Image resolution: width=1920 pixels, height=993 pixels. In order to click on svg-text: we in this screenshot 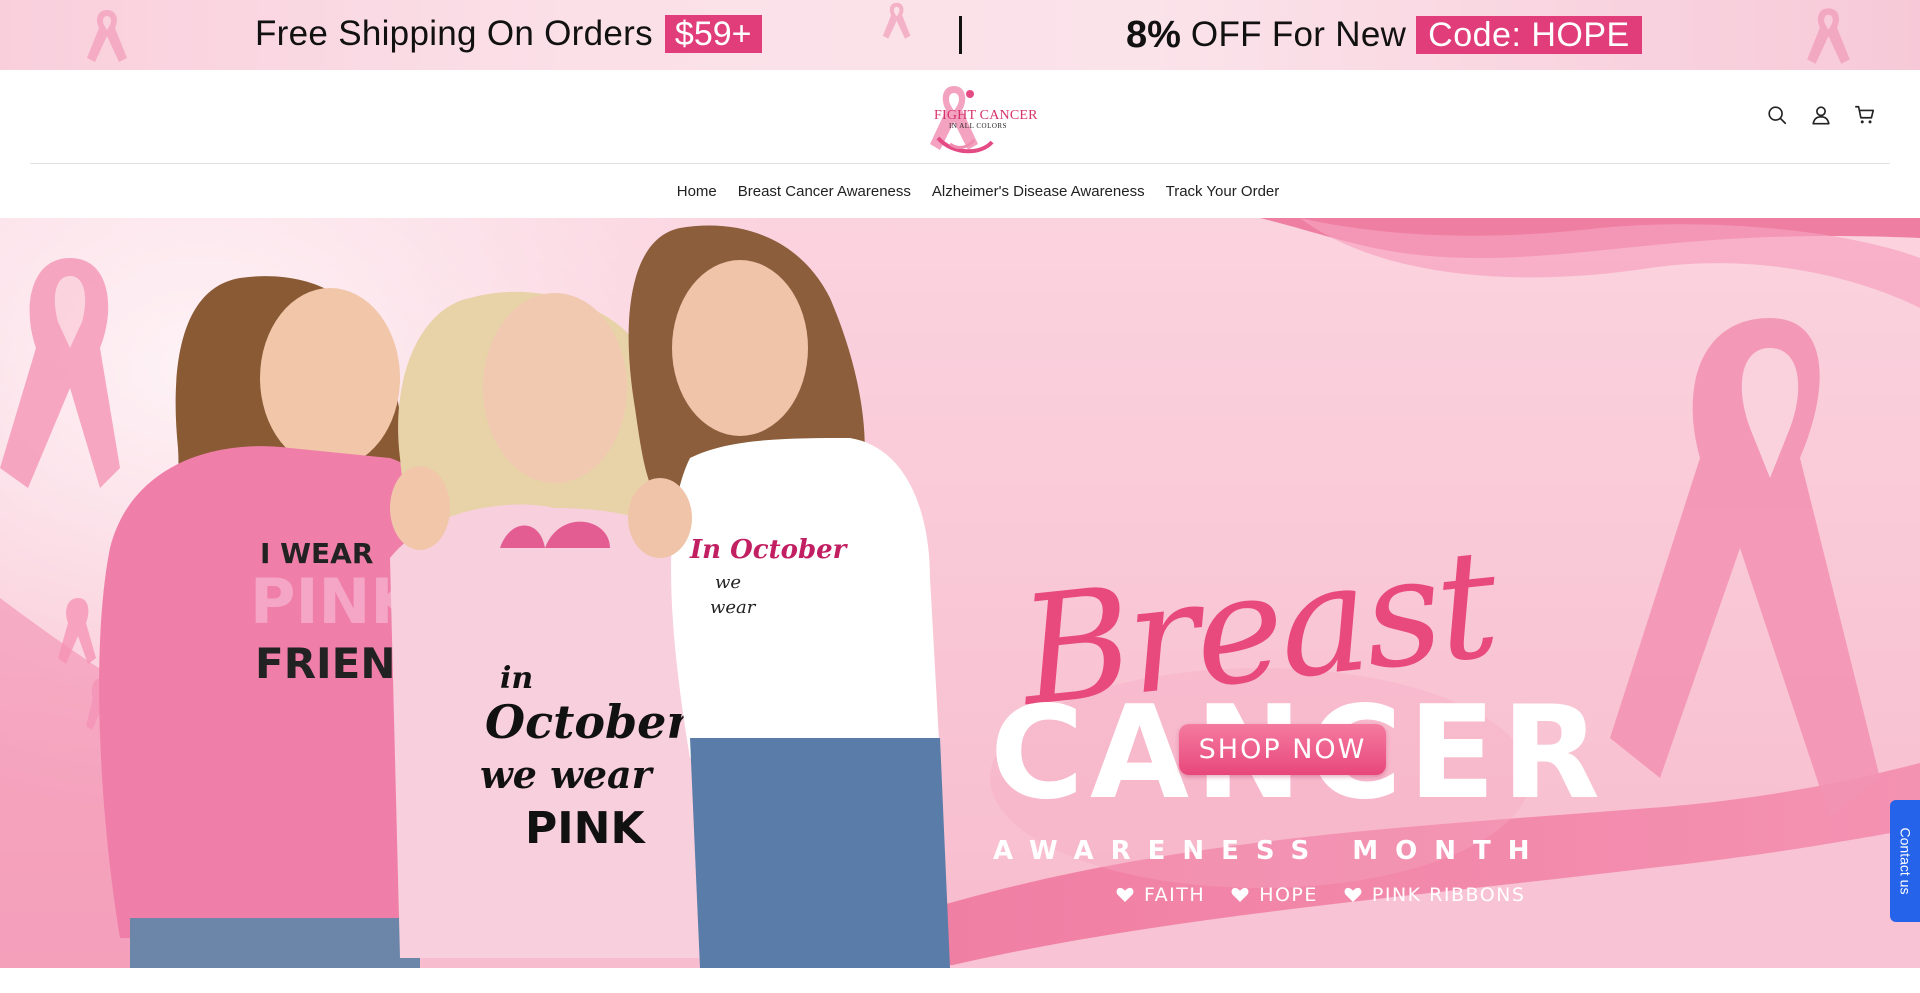, I will do `click(728, 582)`.